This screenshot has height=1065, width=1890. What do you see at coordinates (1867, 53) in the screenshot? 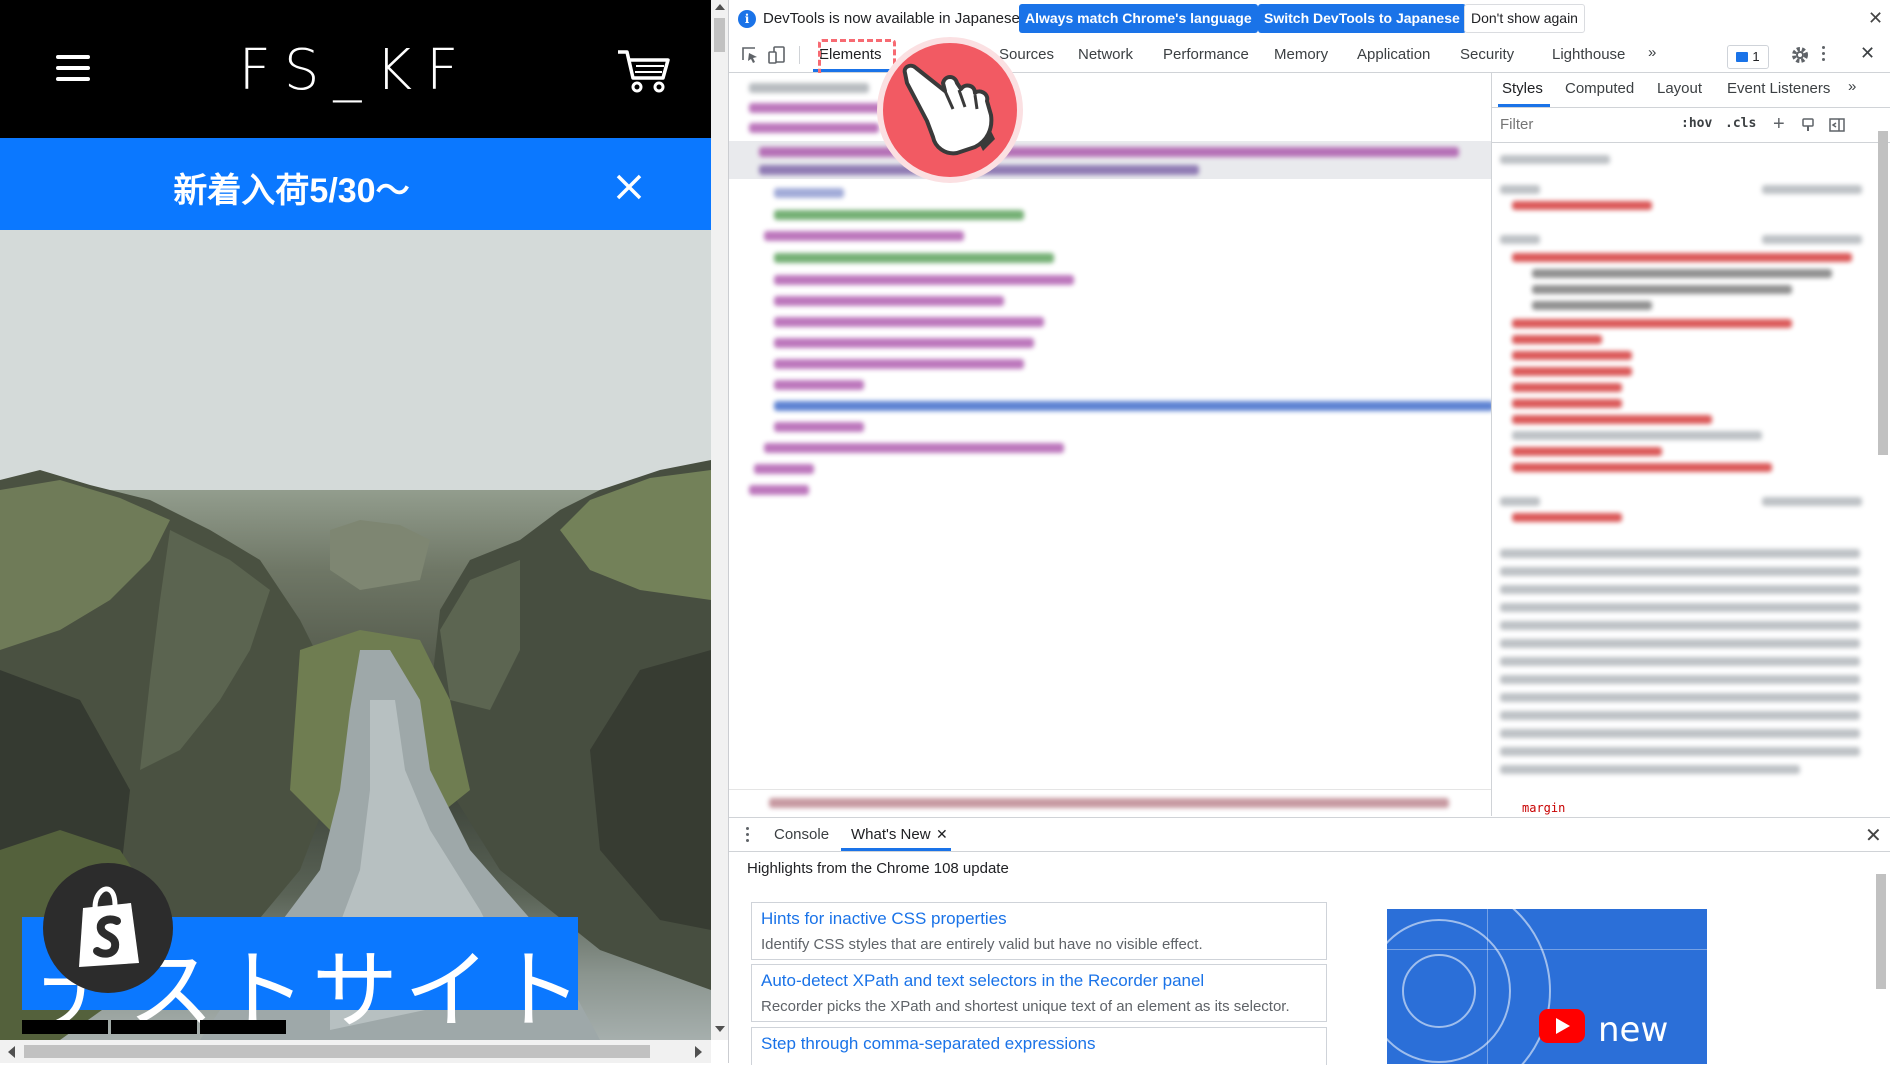
I see `close-devtools-icon: ✕` at bounding box center [1867, 53].